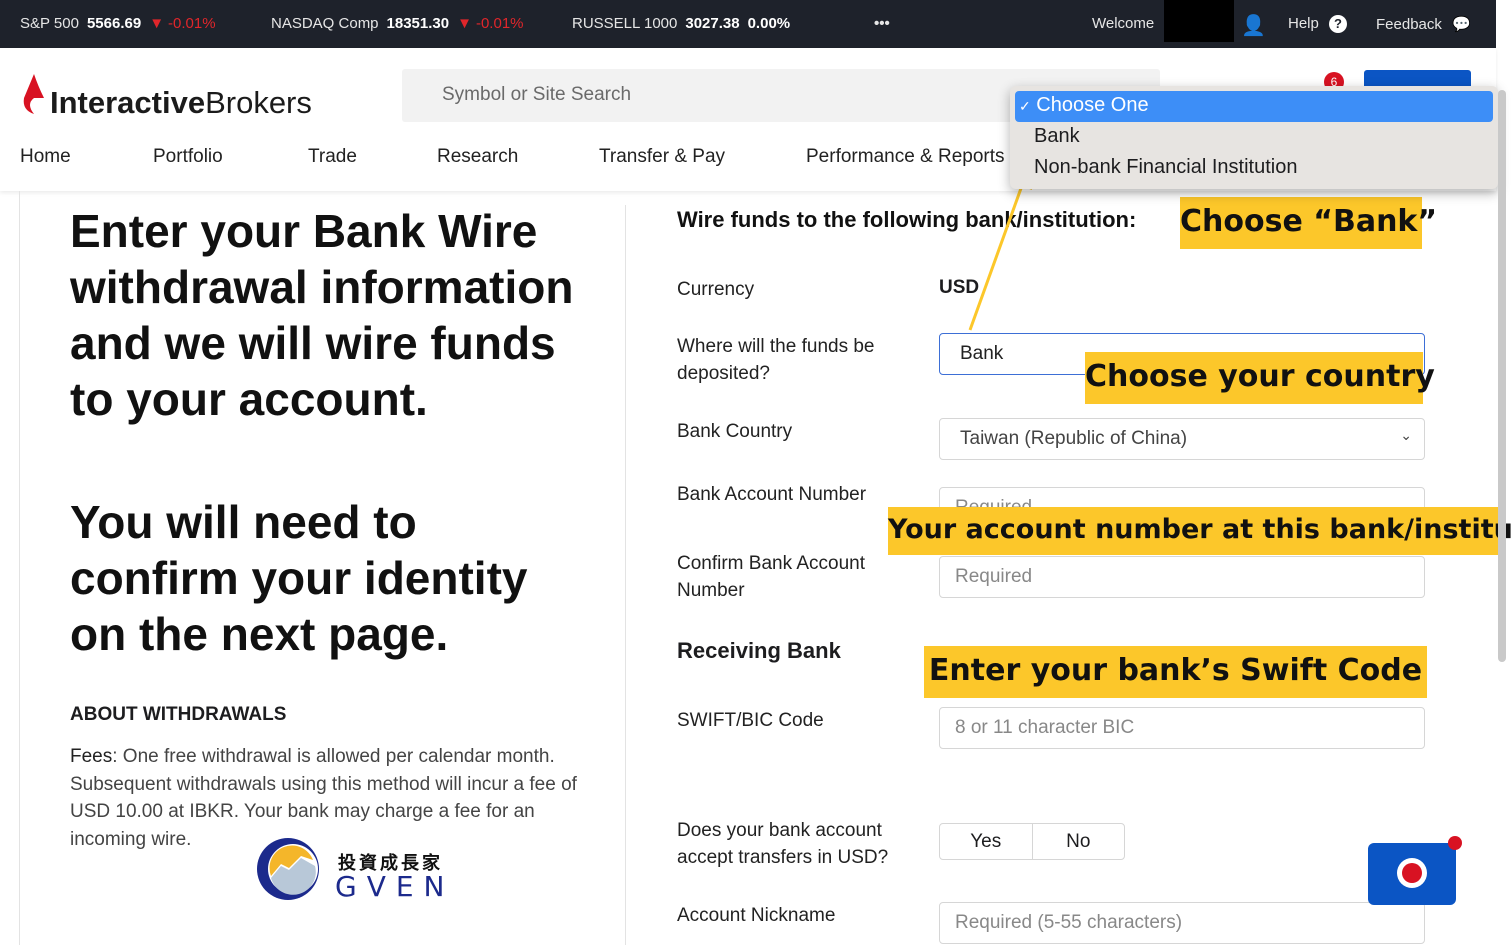  I want to click on question-icon: ?, so click(1338, 24).